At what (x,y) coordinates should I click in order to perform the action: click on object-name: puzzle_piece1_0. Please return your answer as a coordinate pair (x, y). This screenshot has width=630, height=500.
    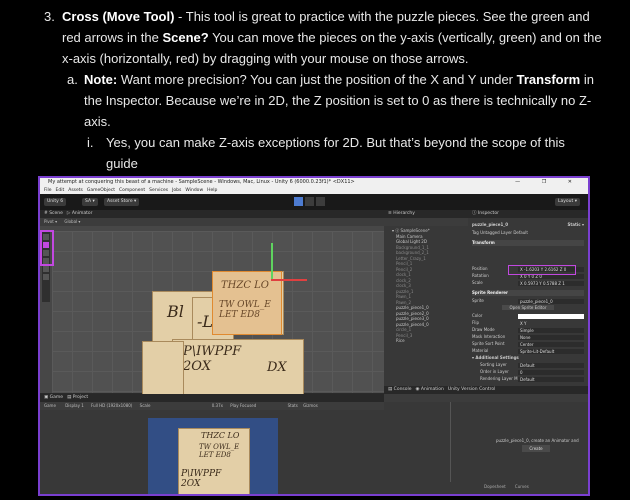
    Looking at the image, I should click on (490, 224).